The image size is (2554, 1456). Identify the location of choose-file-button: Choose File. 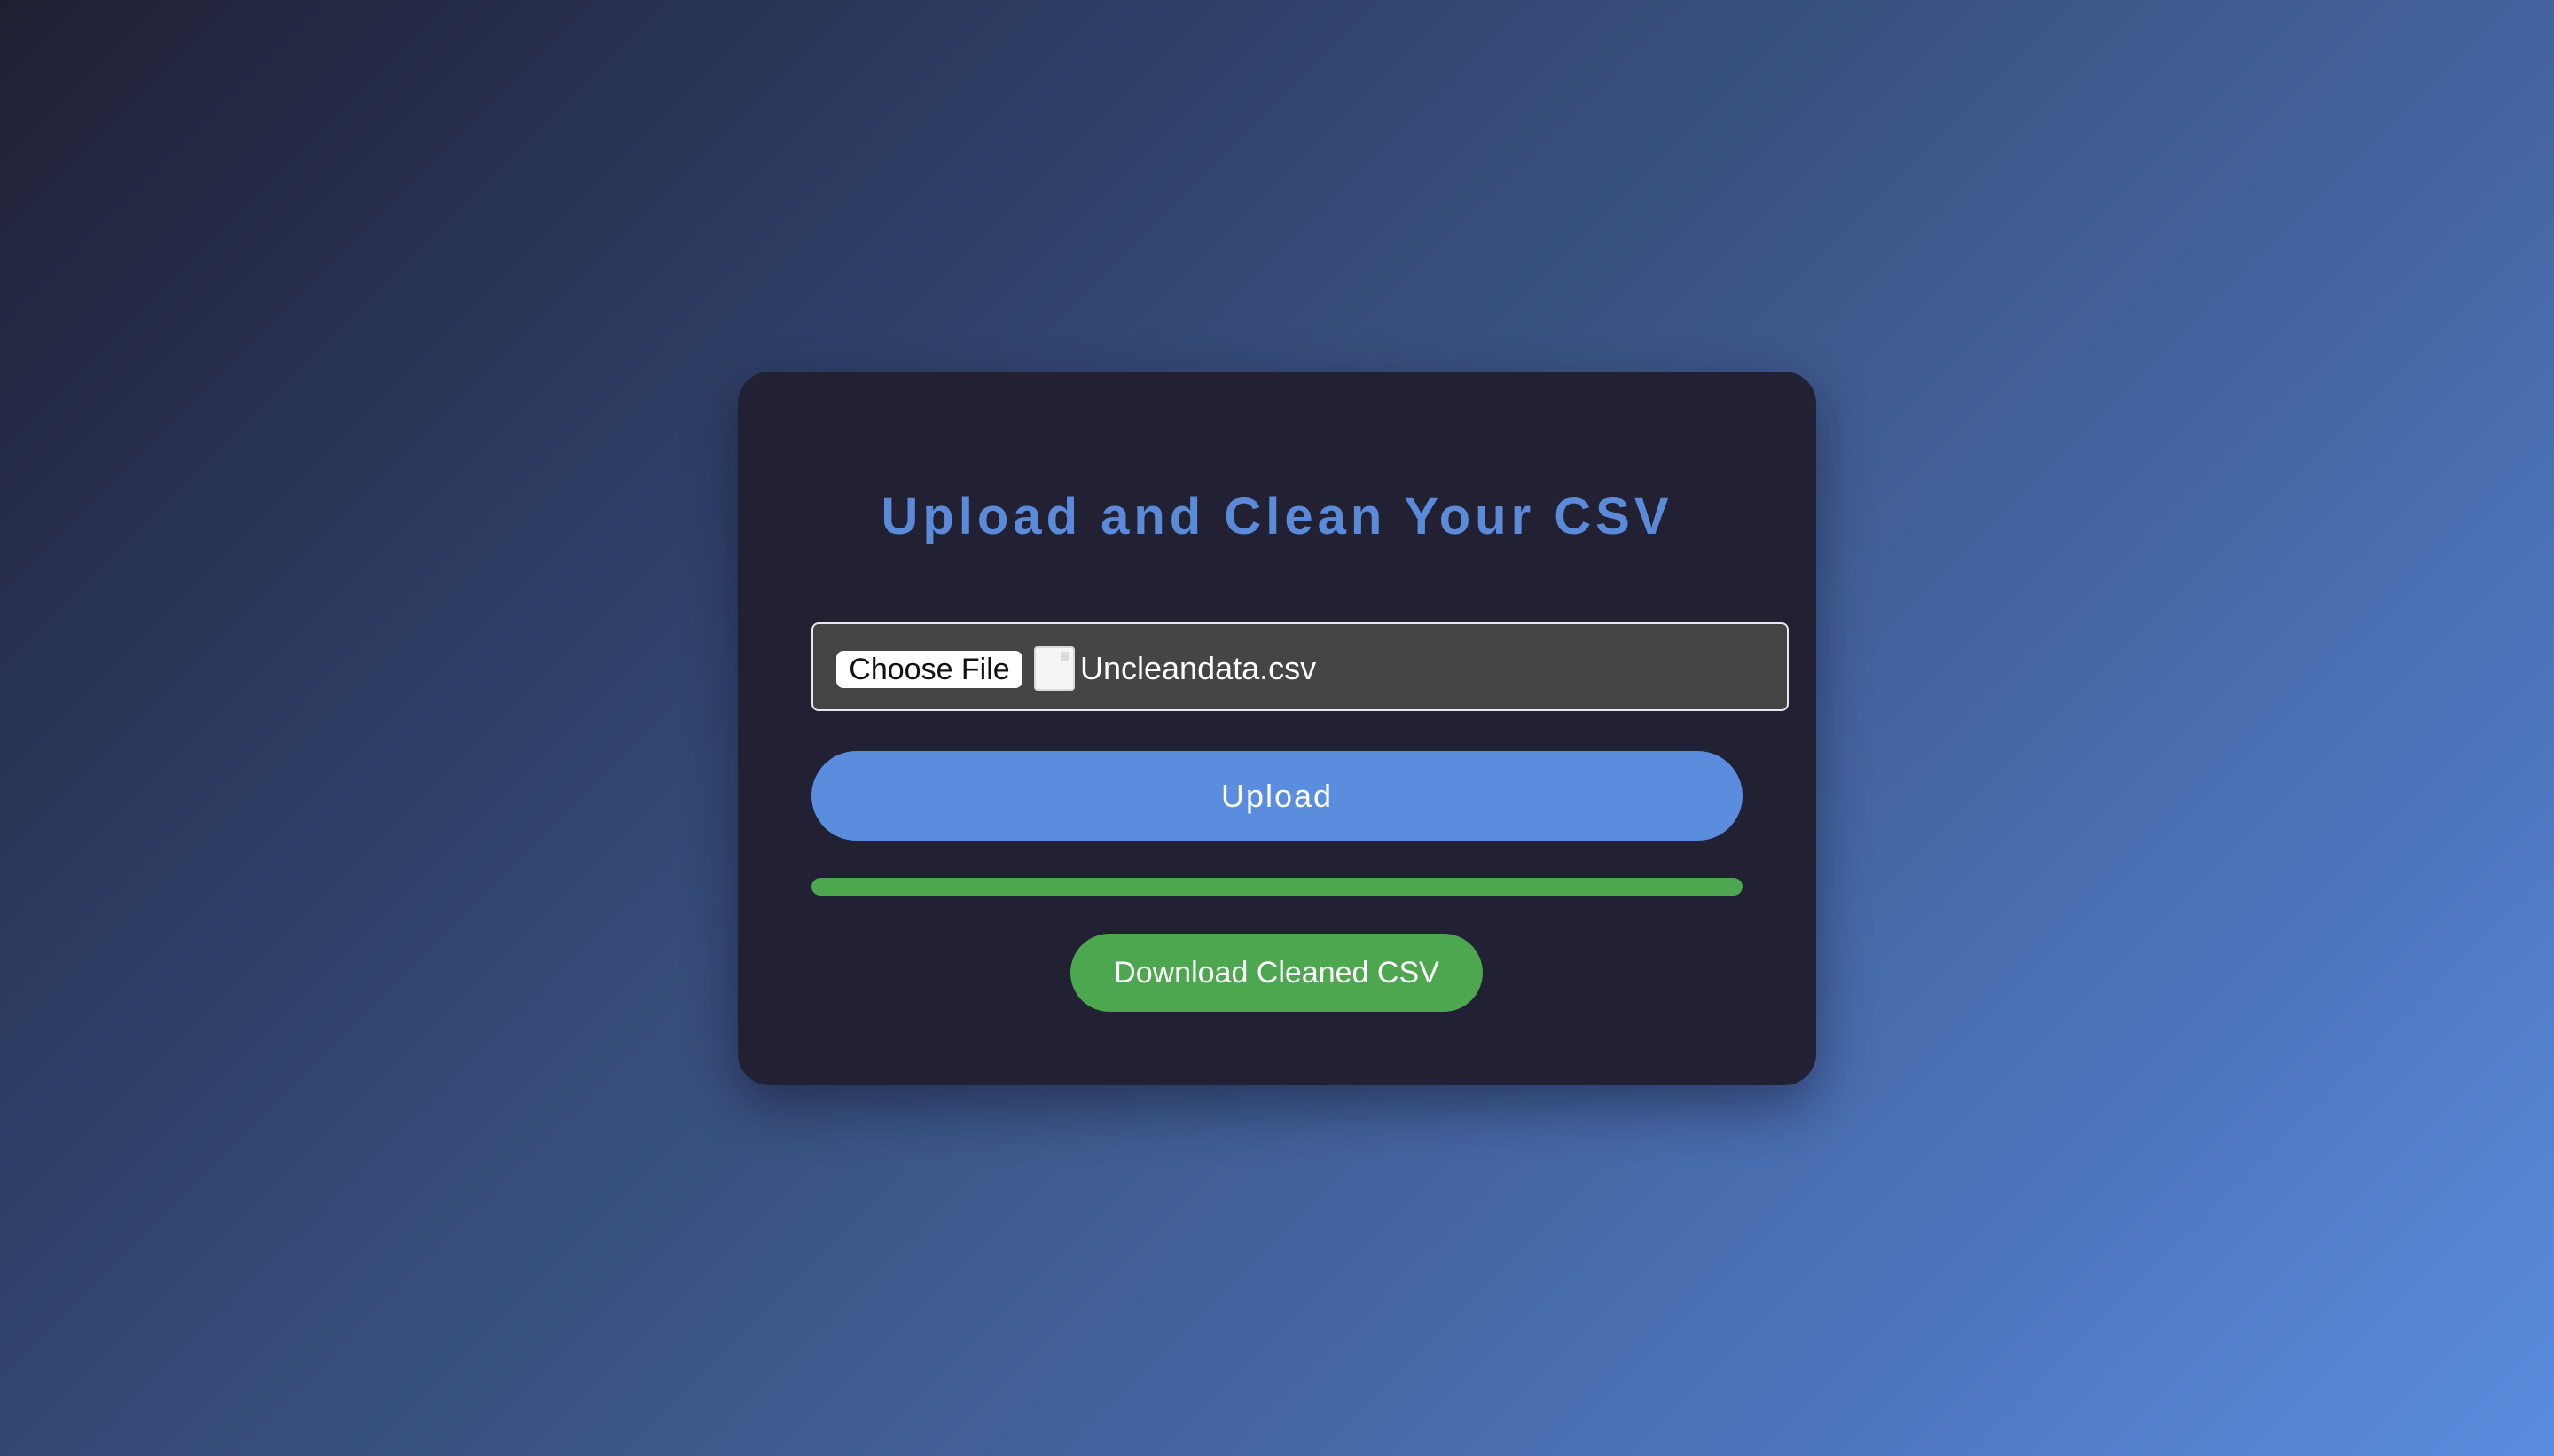
(929, 669).